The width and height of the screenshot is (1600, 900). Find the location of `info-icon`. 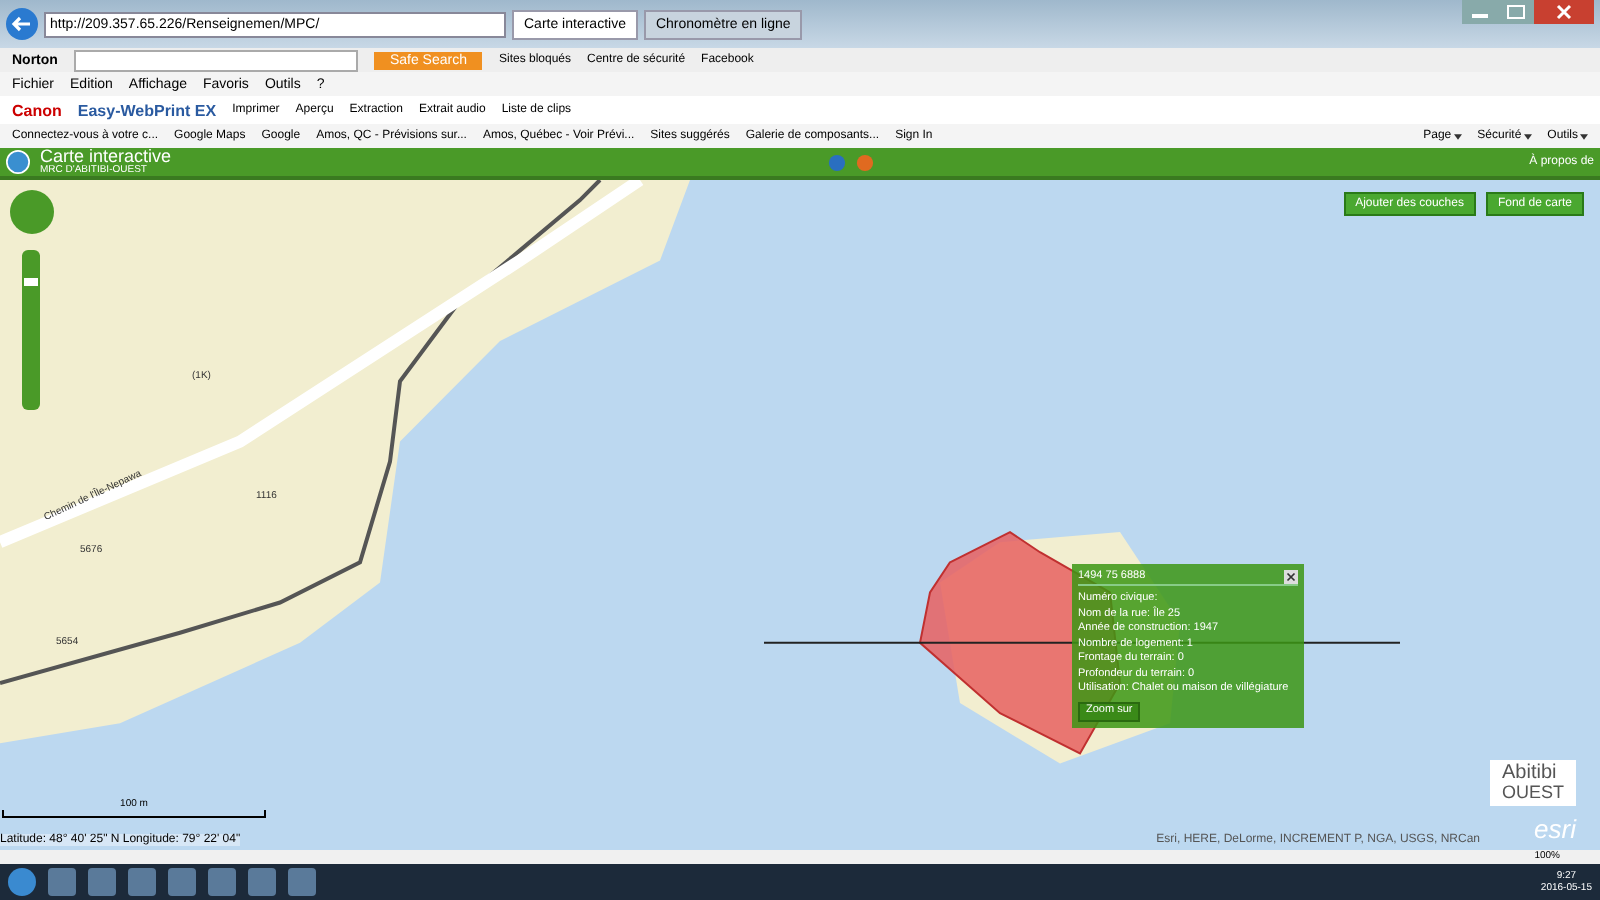

info-icon is located at coordinates (836, 162).